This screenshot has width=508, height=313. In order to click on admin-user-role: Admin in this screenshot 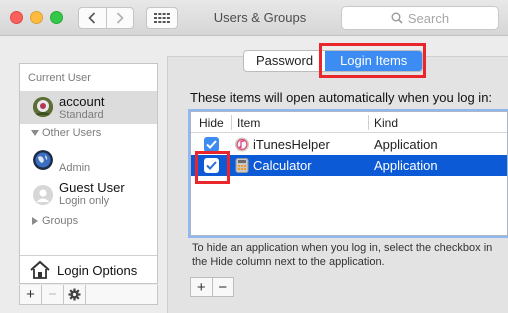, I will do `click(75, 168)`.